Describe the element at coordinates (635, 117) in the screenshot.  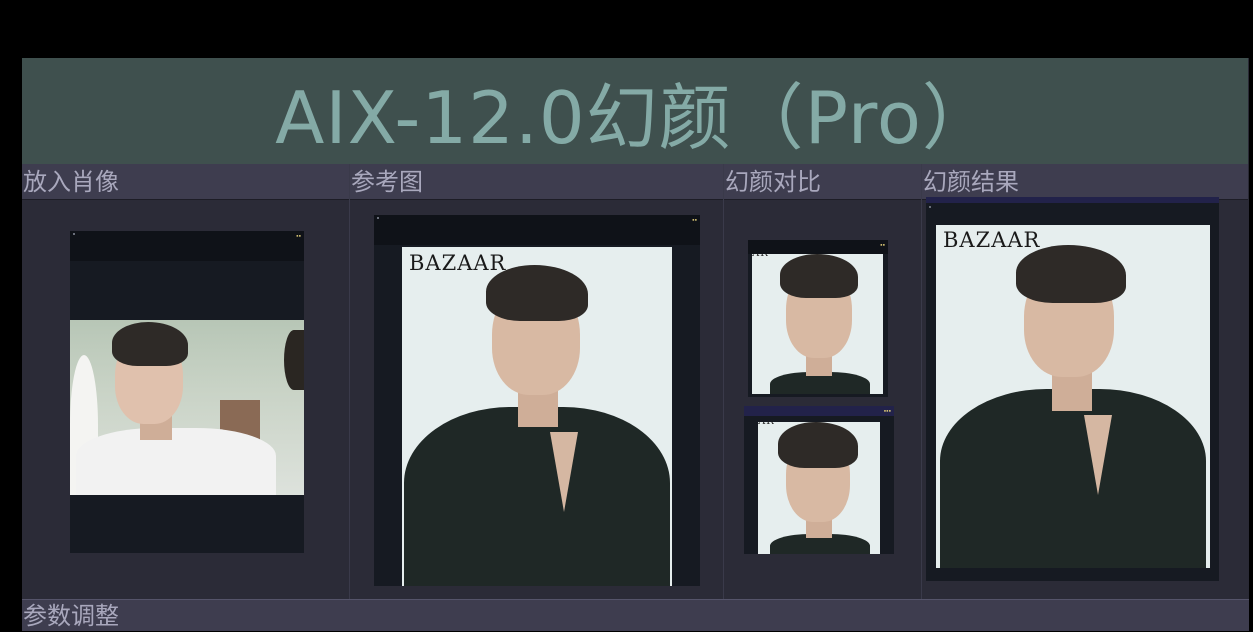
I see `app-title: AIX-12.0幻颜（Pro）` at that location.